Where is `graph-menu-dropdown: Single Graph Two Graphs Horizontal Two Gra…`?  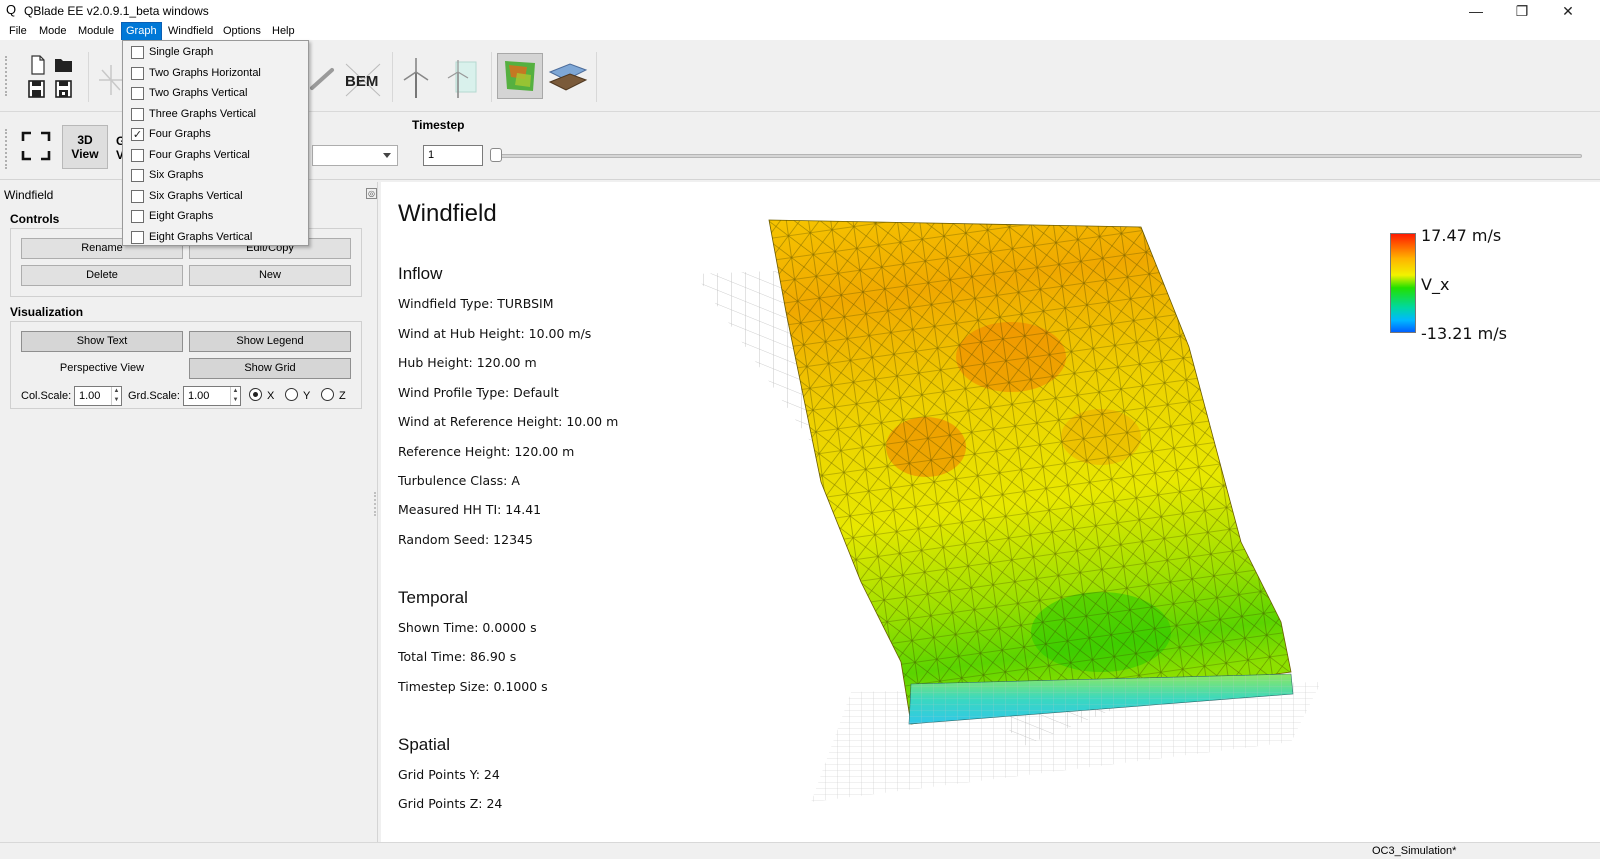
graph-menu-dropdown: Single Graph Two Graphs Horizontal Two Gra… is located at coordinates (215, 143).